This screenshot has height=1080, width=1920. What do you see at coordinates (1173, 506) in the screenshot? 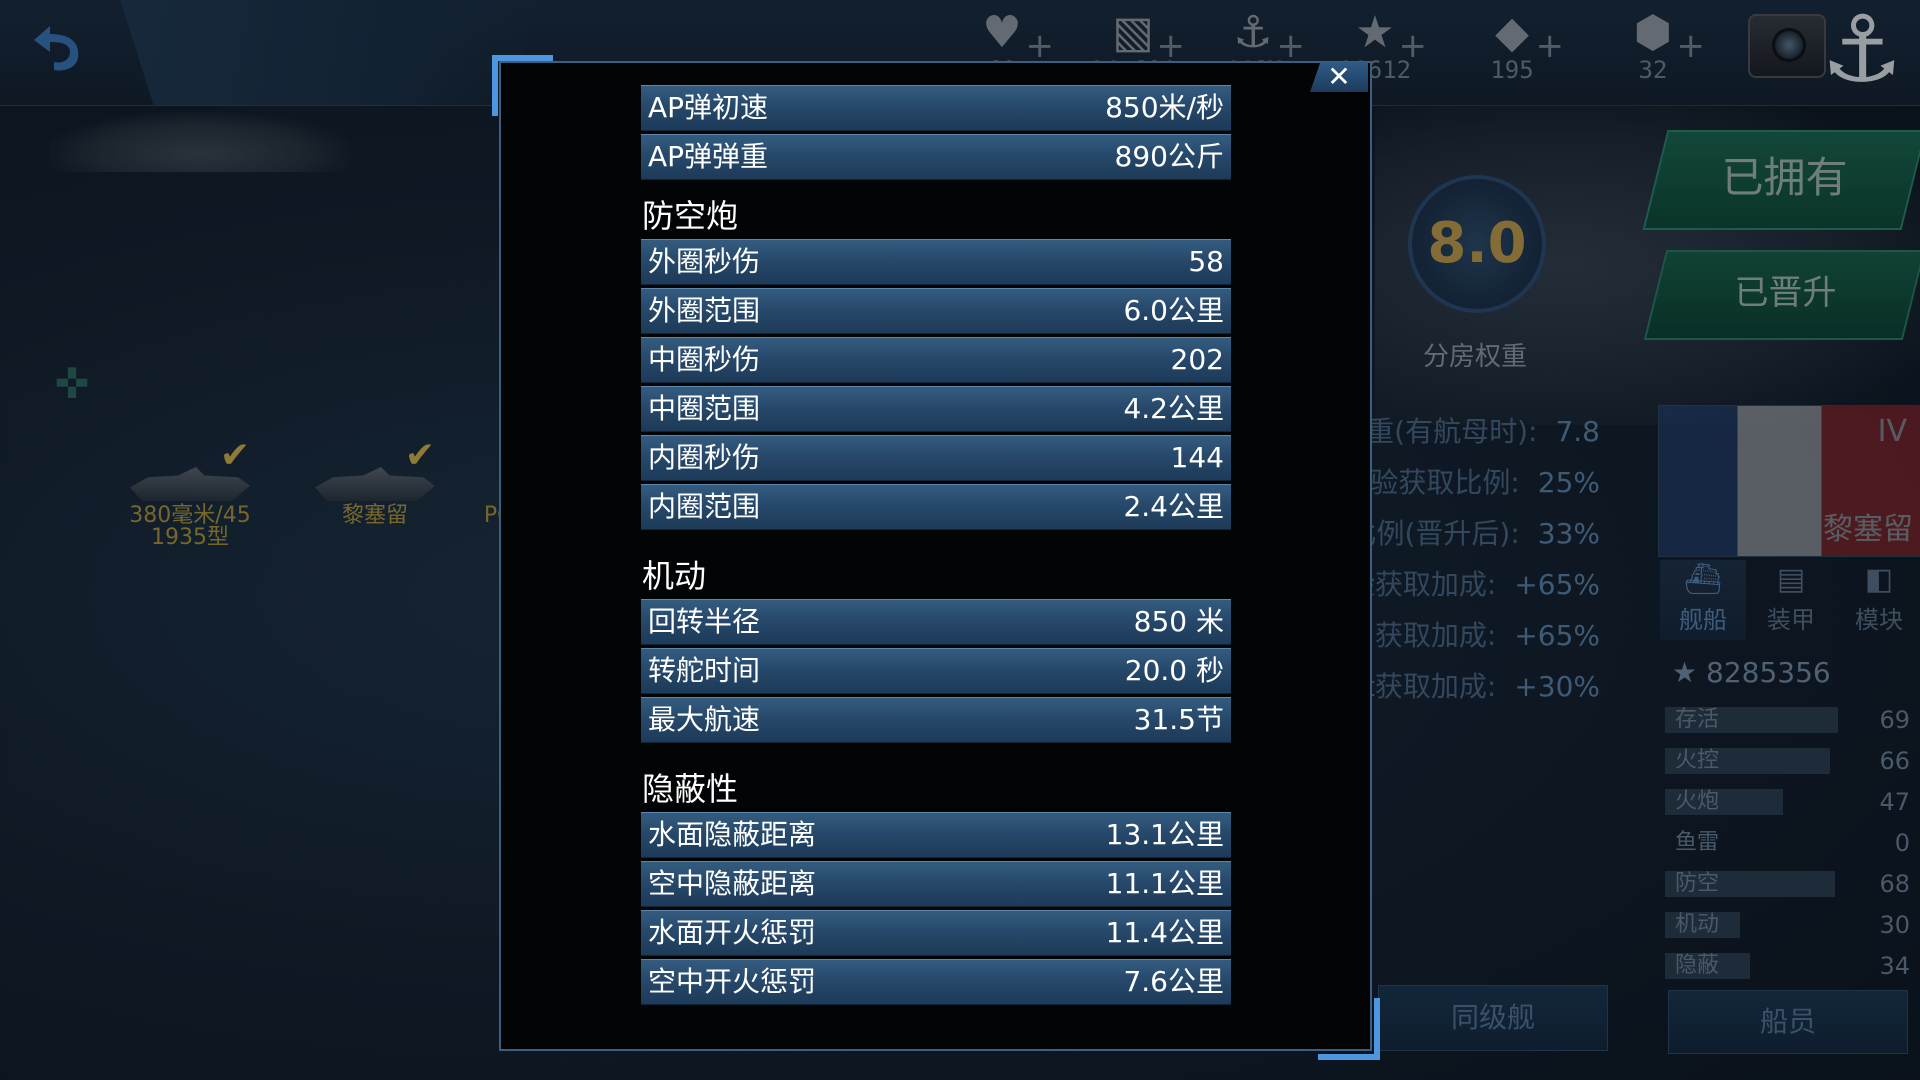
I see `stat-row-value: 2.4公里` at bounding box center [1173, 506].